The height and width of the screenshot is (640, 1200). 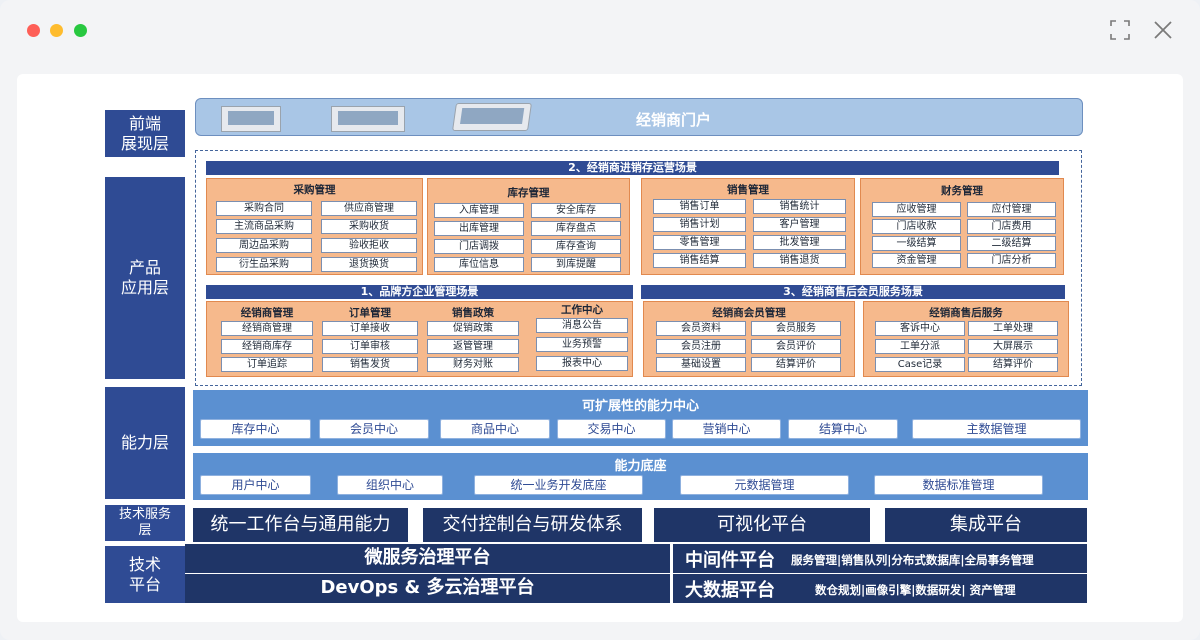 I want to click on group-title: 经销商售后服务, so click(x=966, y=313).